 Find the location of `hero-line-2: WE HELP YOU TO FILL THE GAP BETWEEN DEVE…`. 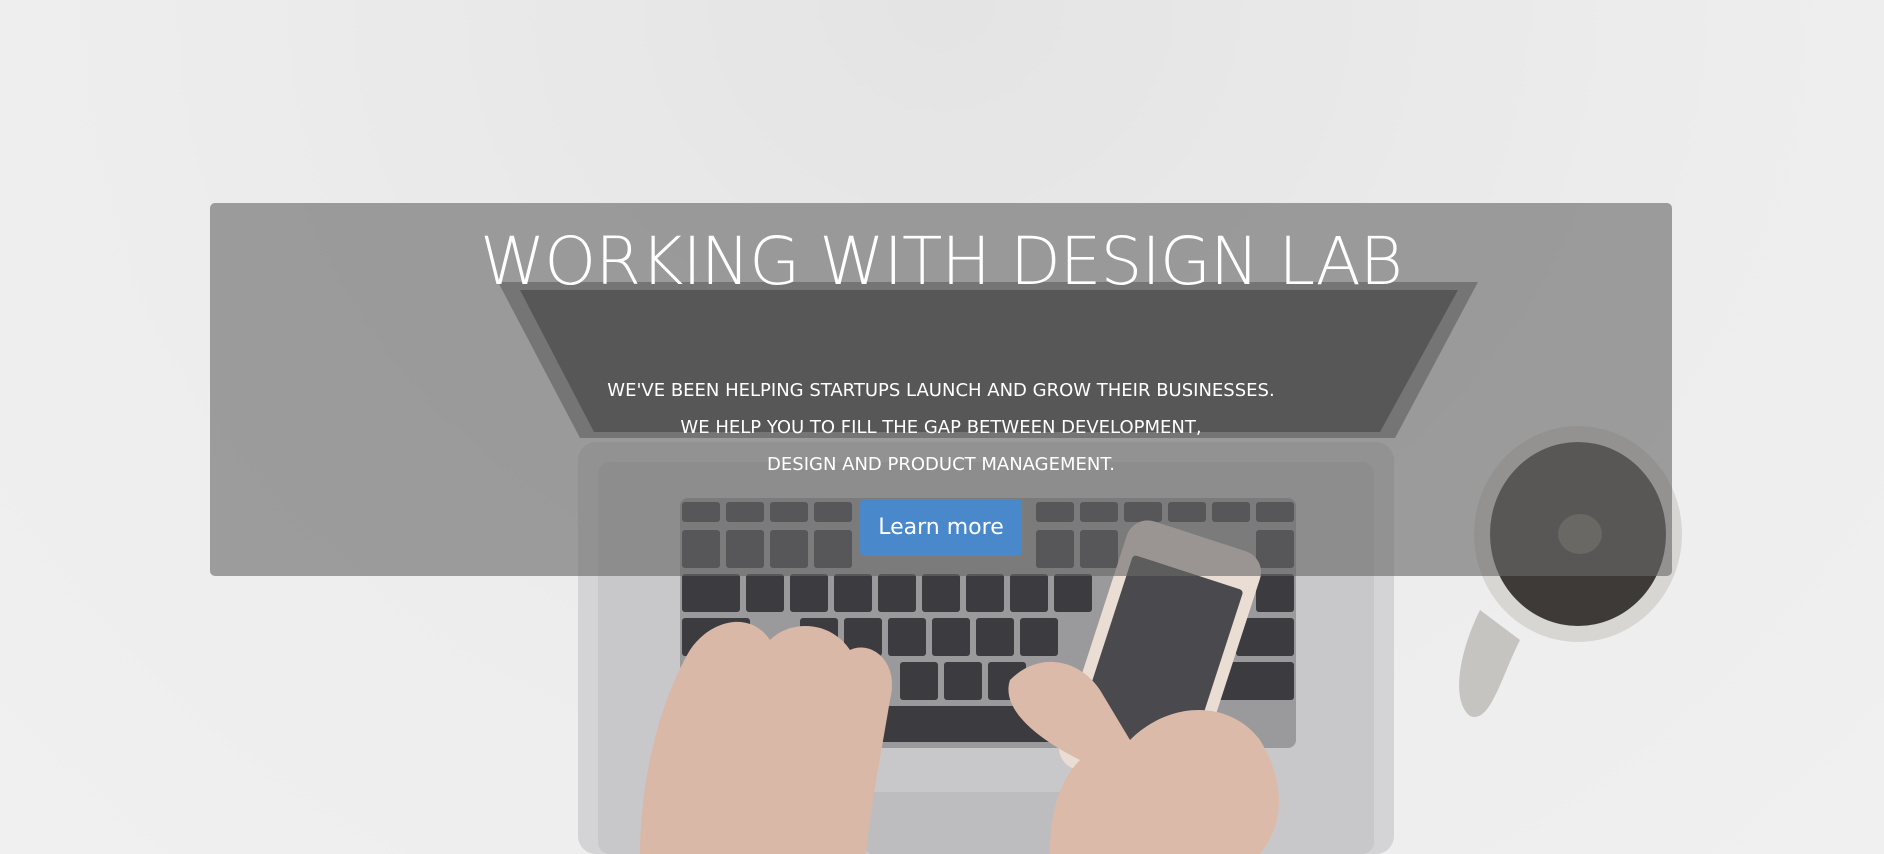

hero-line-2: WE HELP YOU TO FILL THE GAP BETWEEN DEVE… is located at coordinates (941, 427).